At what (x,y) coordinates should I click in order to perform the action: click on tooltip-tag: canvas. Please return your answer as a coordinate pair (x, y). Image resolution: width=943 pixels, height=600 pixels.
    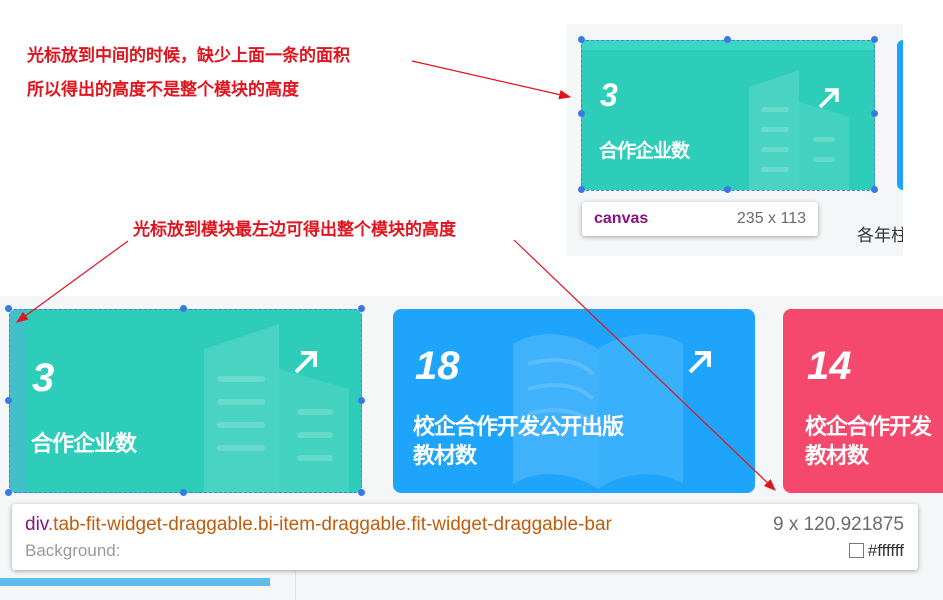
    Looking at the image, I should click on (621, 218).